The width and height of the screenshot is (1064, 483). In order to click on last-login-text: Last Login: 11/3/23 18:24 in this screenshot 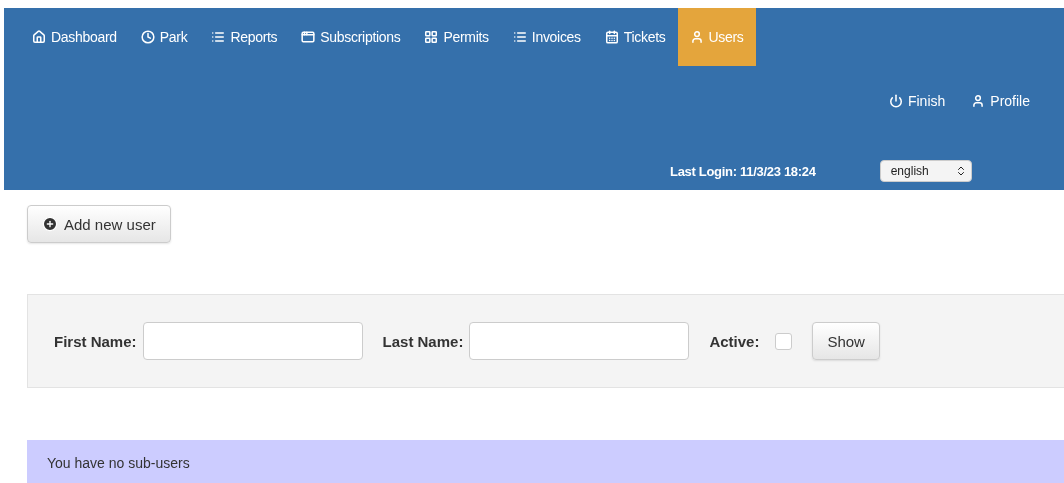, I will do `click(743, 171)`.